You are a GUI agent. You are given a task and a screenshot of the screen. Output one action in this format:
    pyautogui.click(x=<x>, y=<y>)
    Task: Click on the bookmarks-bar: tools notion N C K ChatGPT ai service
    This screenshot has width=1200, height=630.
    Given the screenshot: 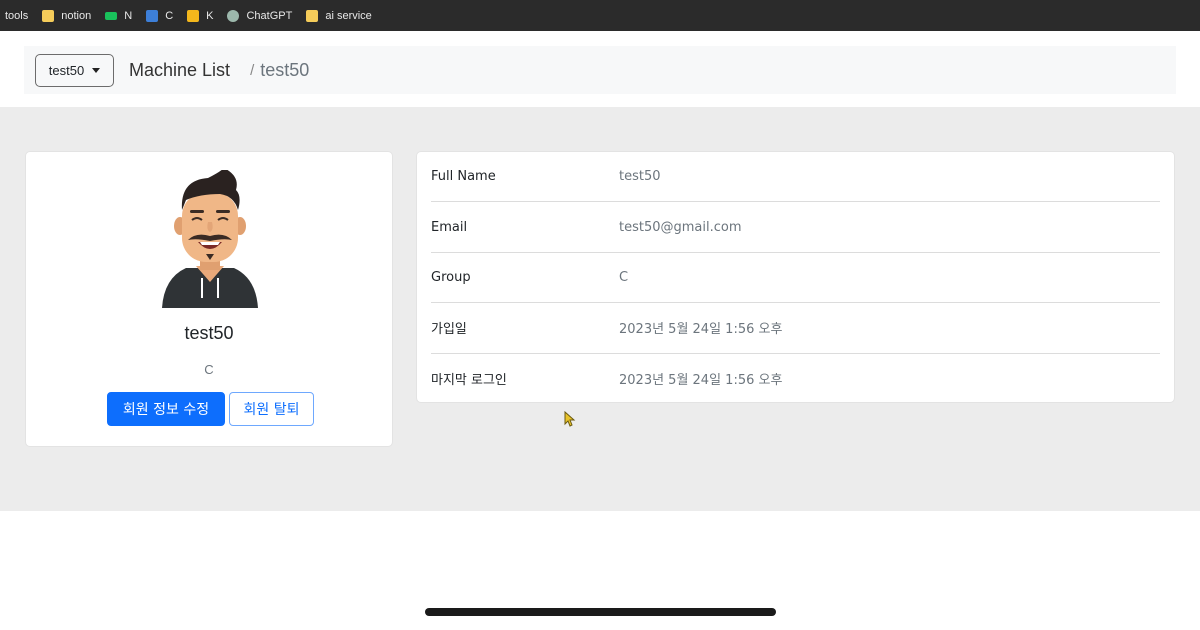 What is the action you would take?
    pyautogui.click(x=600, y=15)
    